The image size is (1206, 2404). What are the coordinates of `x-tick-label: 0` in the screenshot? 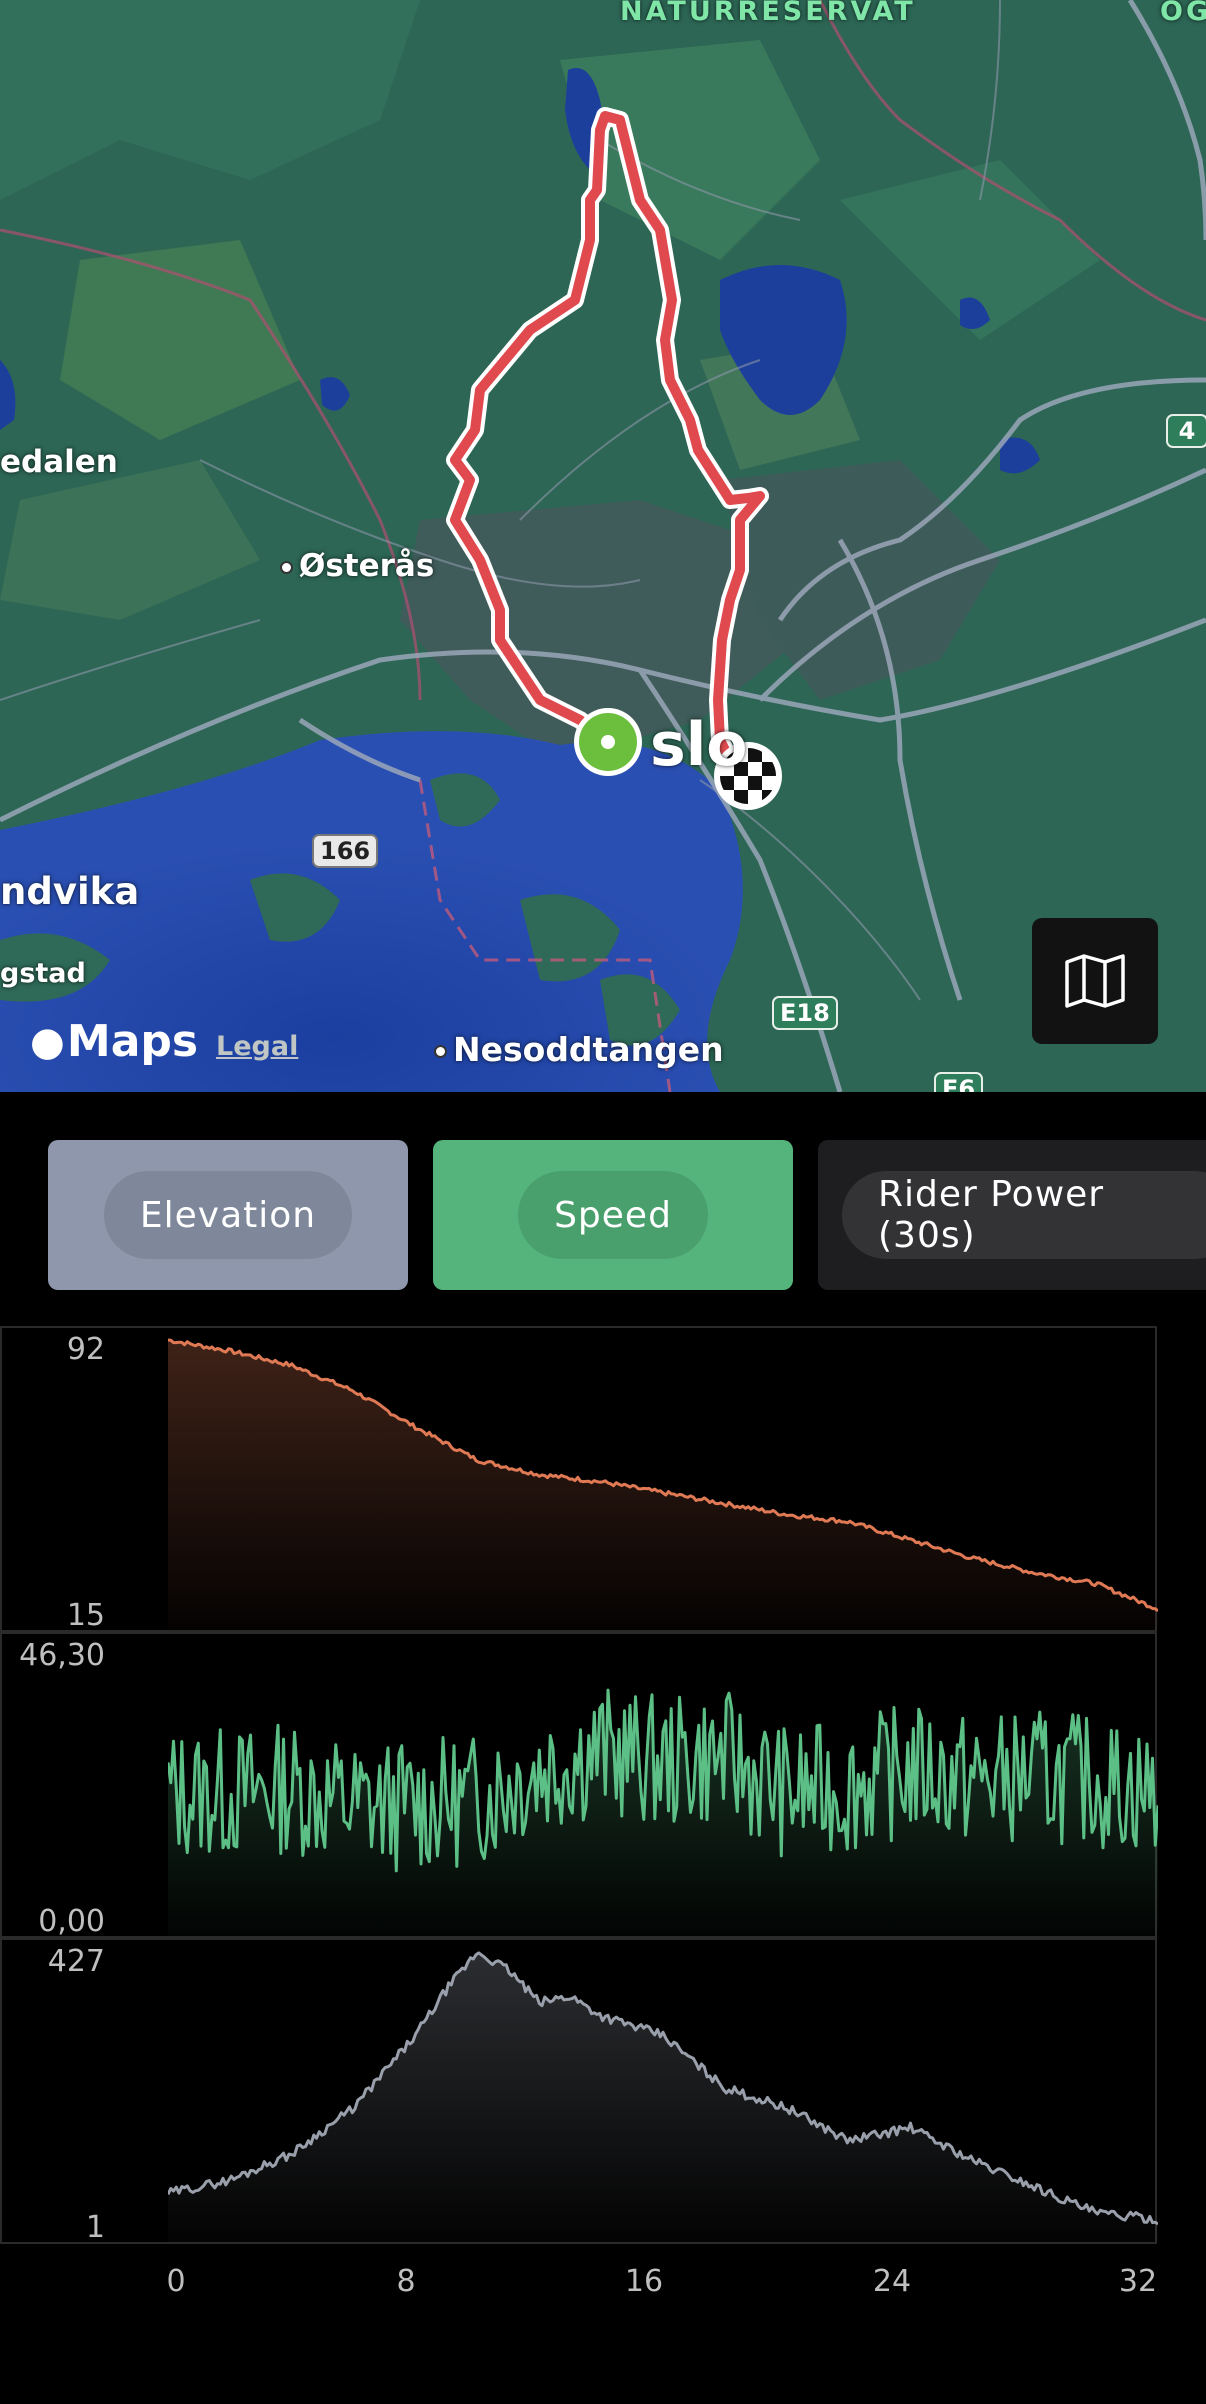 It's located at (176, 2281).